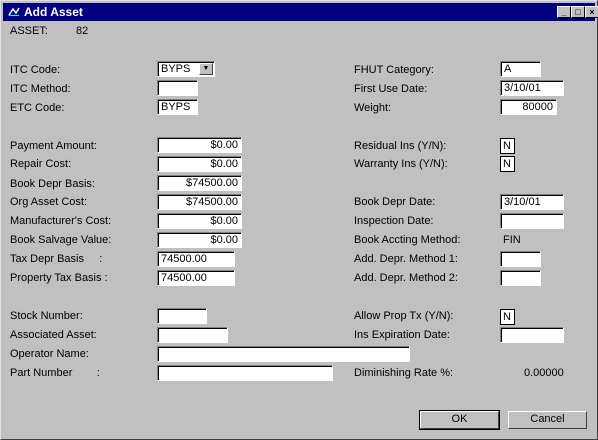 The width and height of the screenshot is (598, 440). Describe the element at coordinates (53, 146) in the screenshot. I see `payment-amount-label: Payment Amount:` at that location.